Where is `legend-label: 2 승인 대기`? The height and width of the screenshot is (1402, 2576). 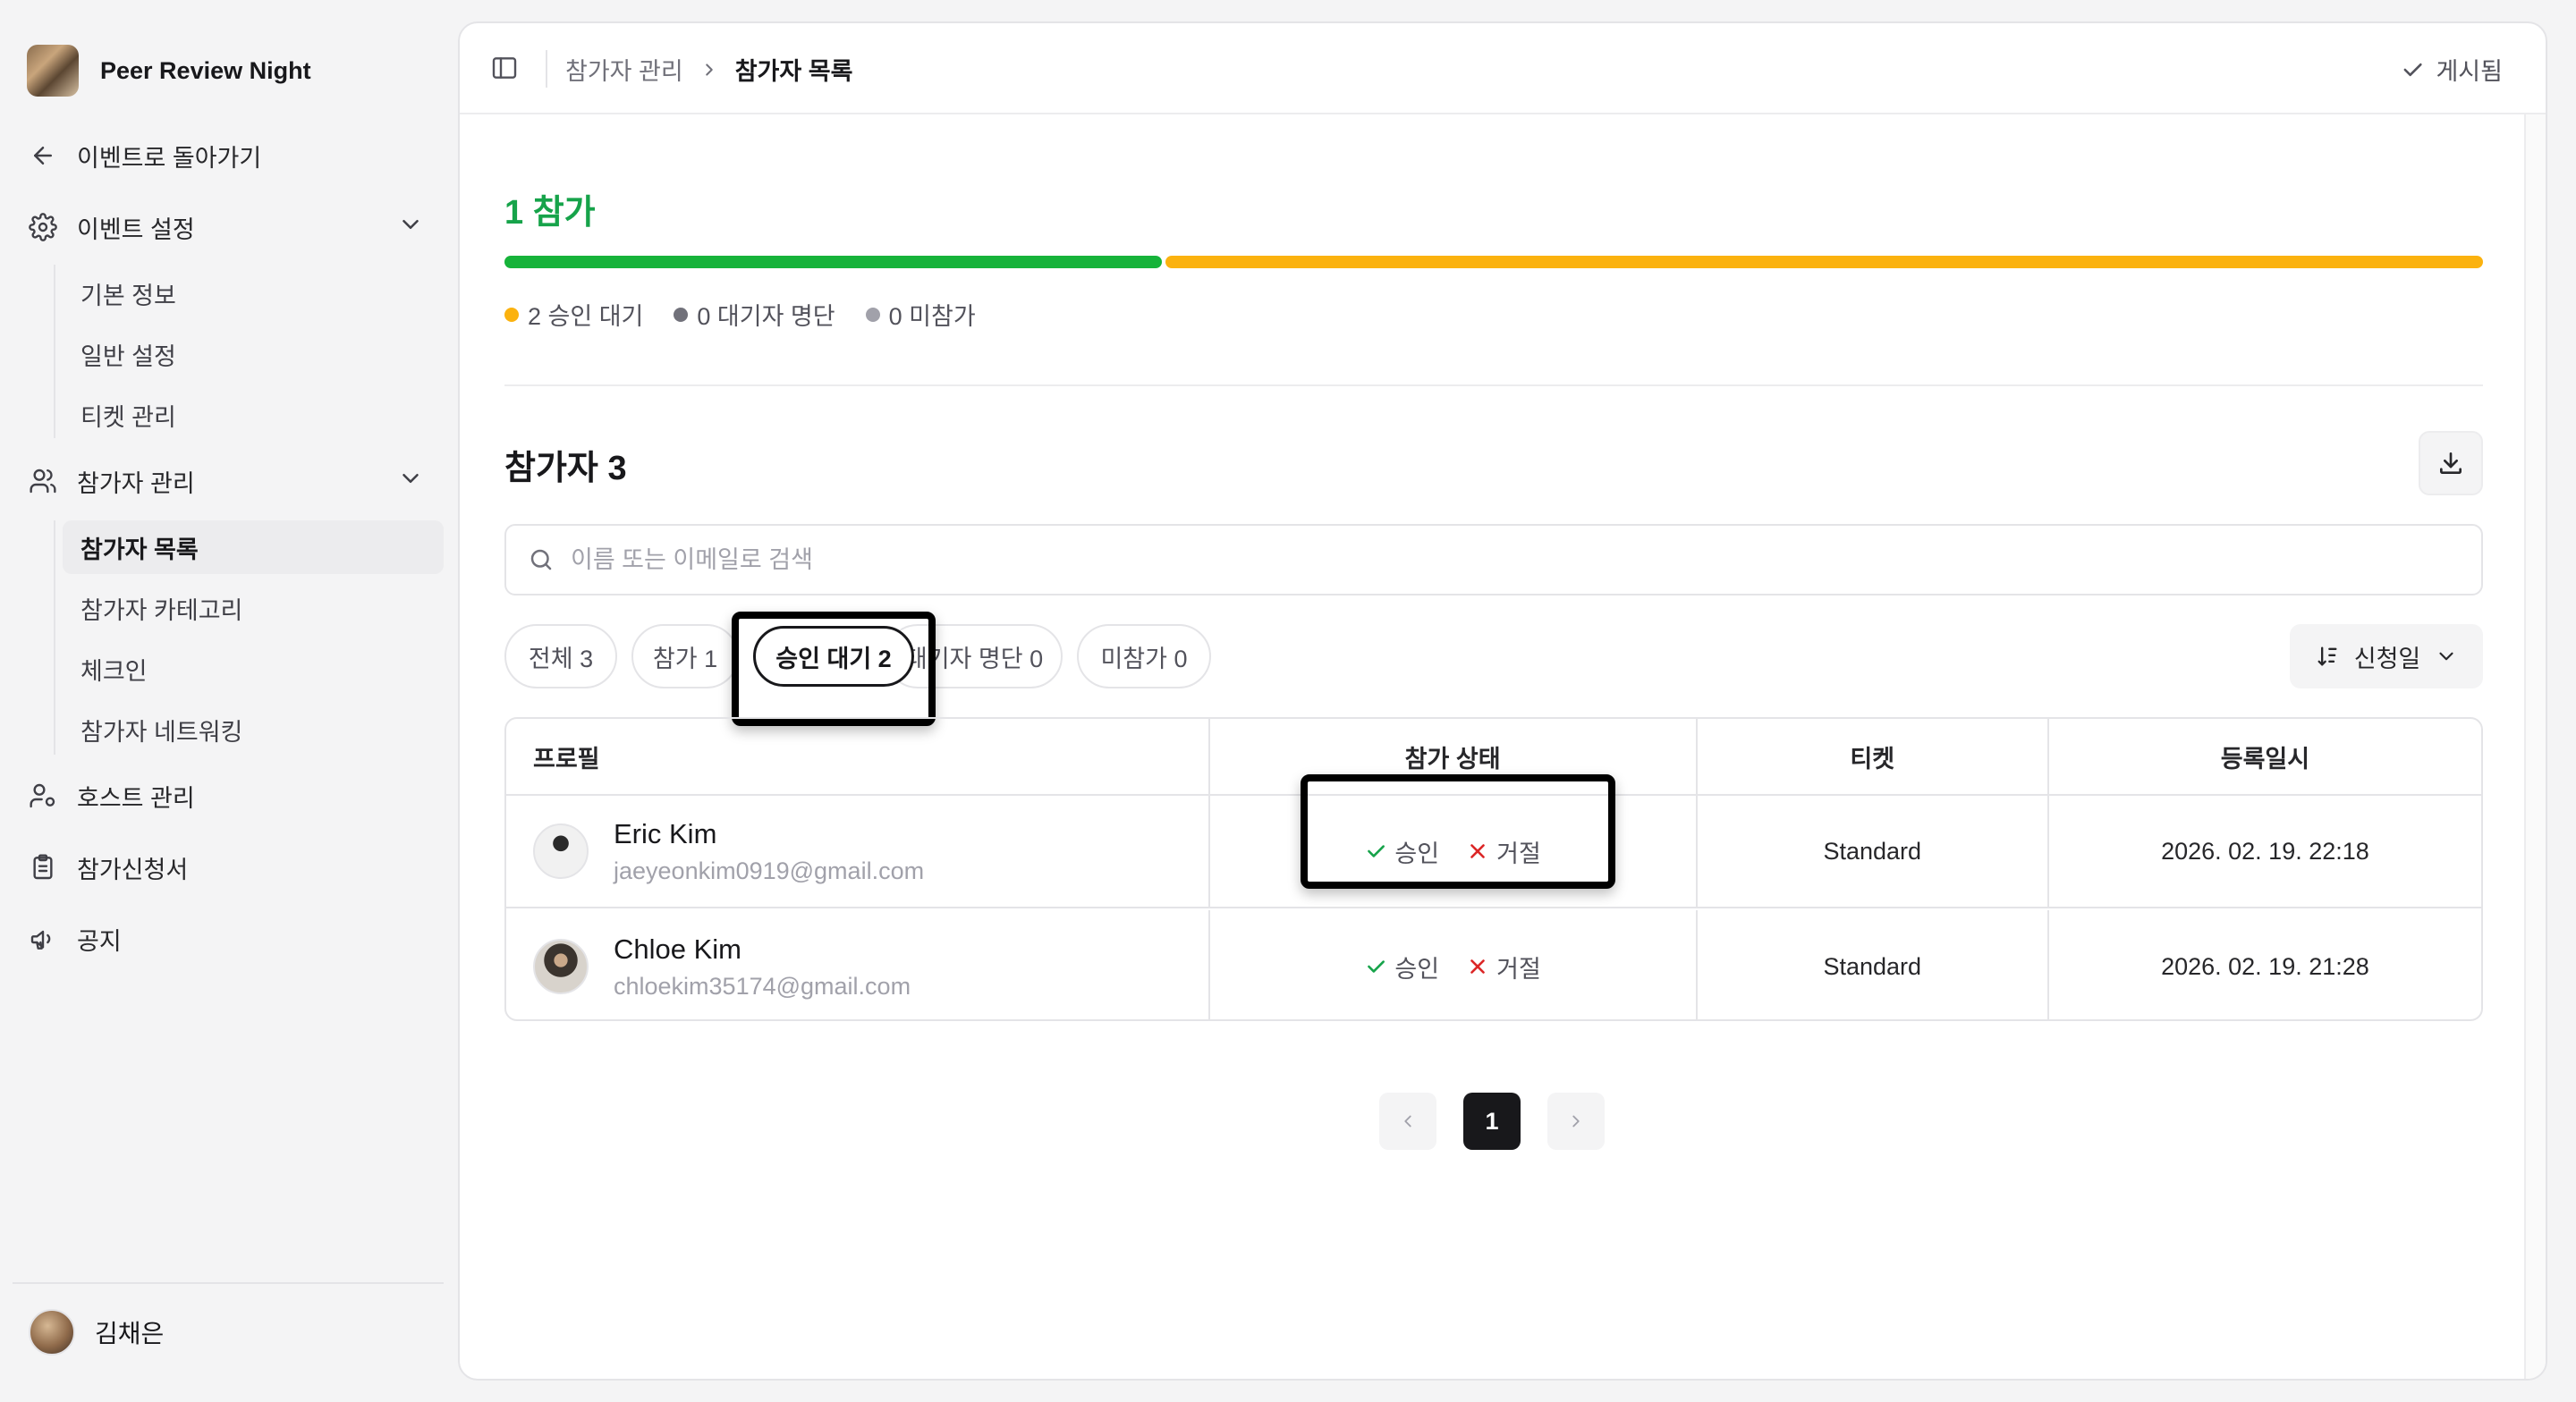
legend-label: 2 승인 대기 is located at coordinates (586, 316).